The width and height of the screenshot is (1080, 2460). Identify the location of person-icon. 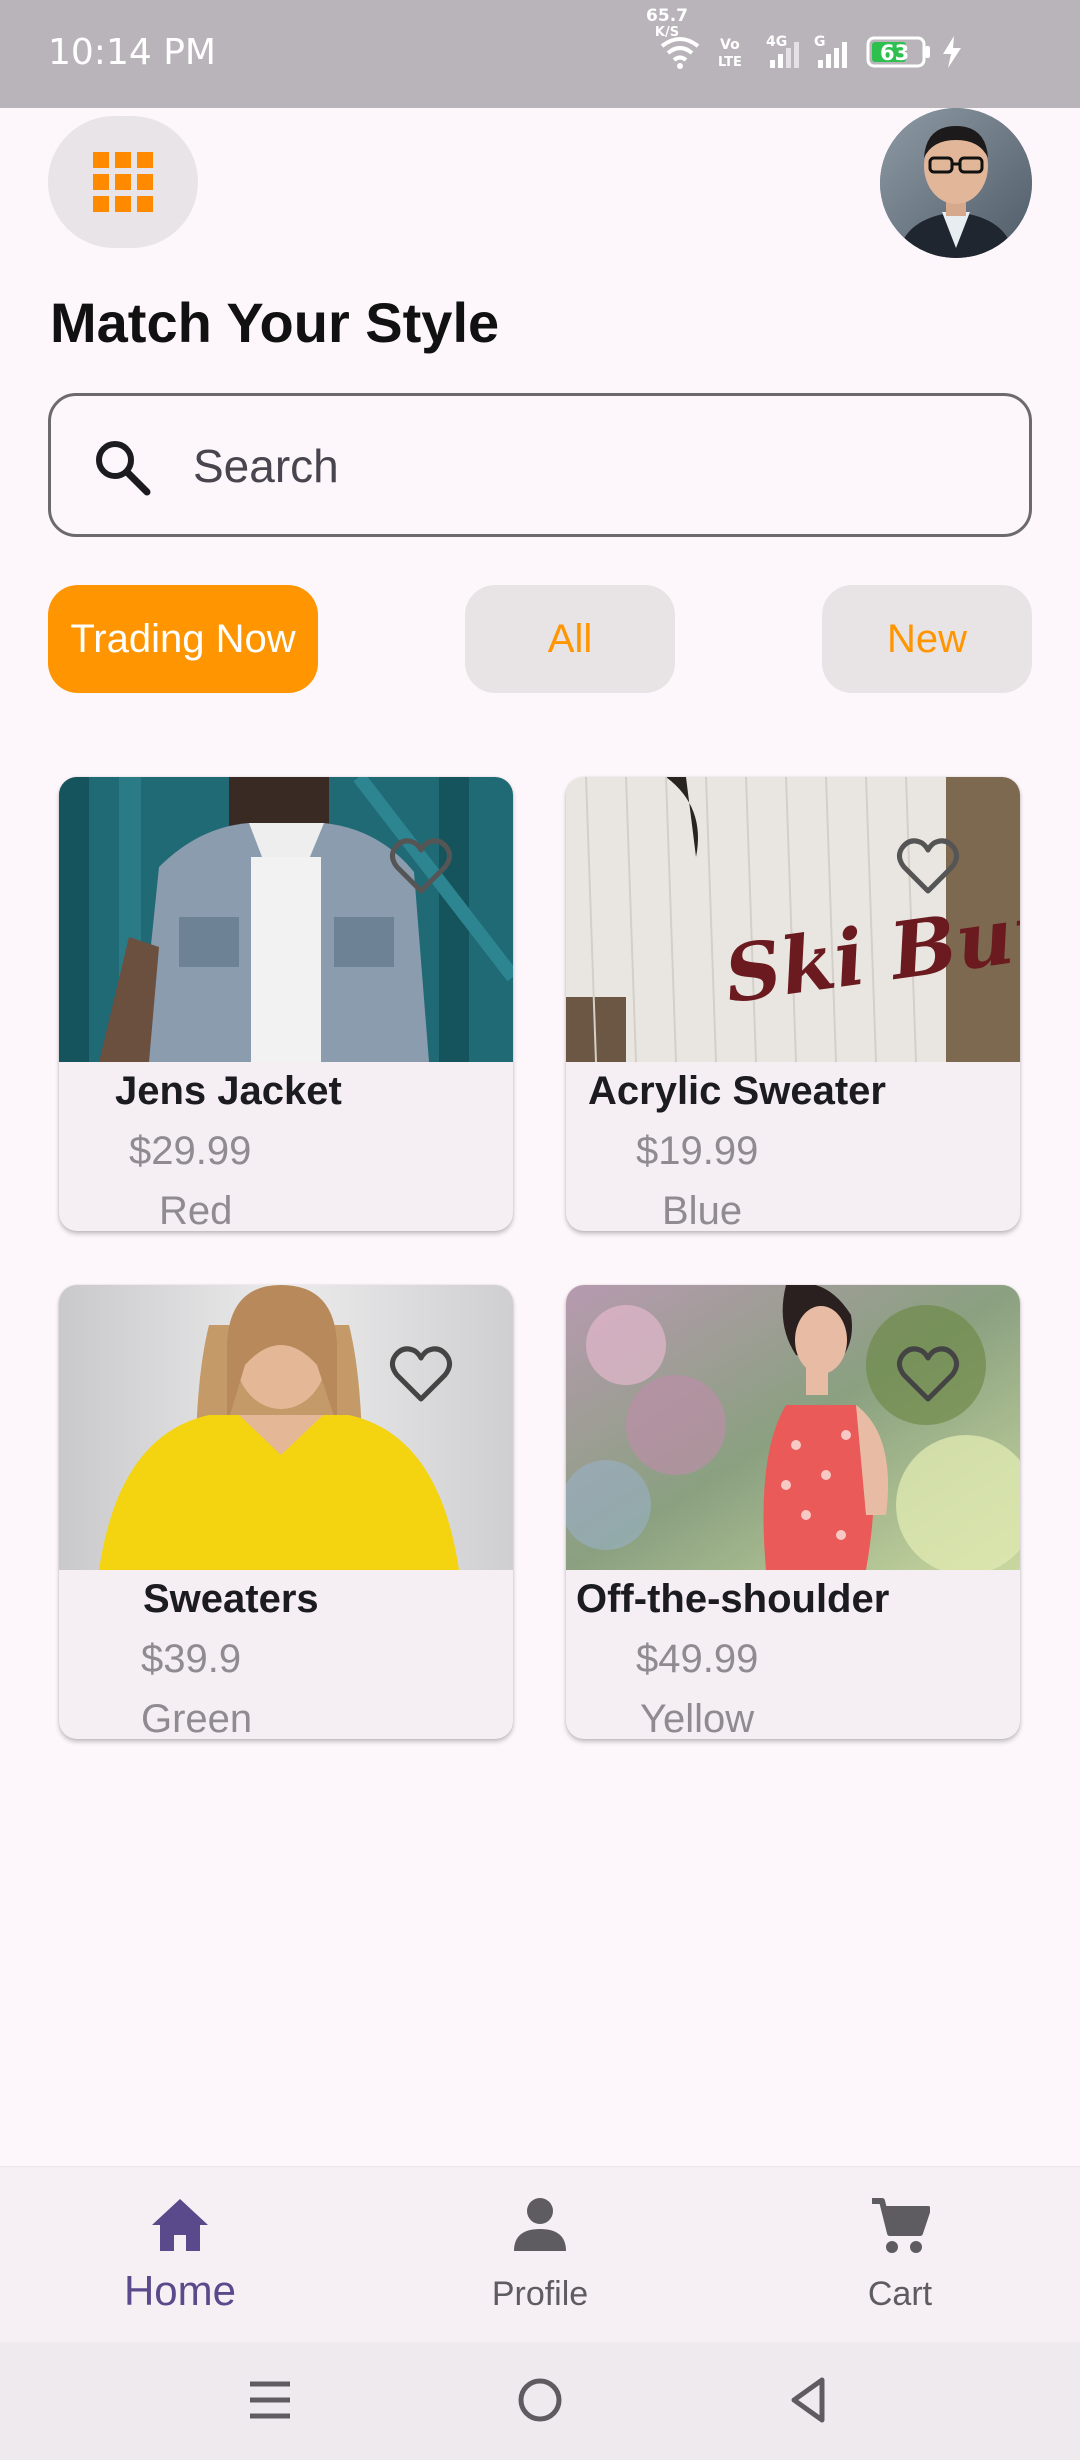
(540, 2224).